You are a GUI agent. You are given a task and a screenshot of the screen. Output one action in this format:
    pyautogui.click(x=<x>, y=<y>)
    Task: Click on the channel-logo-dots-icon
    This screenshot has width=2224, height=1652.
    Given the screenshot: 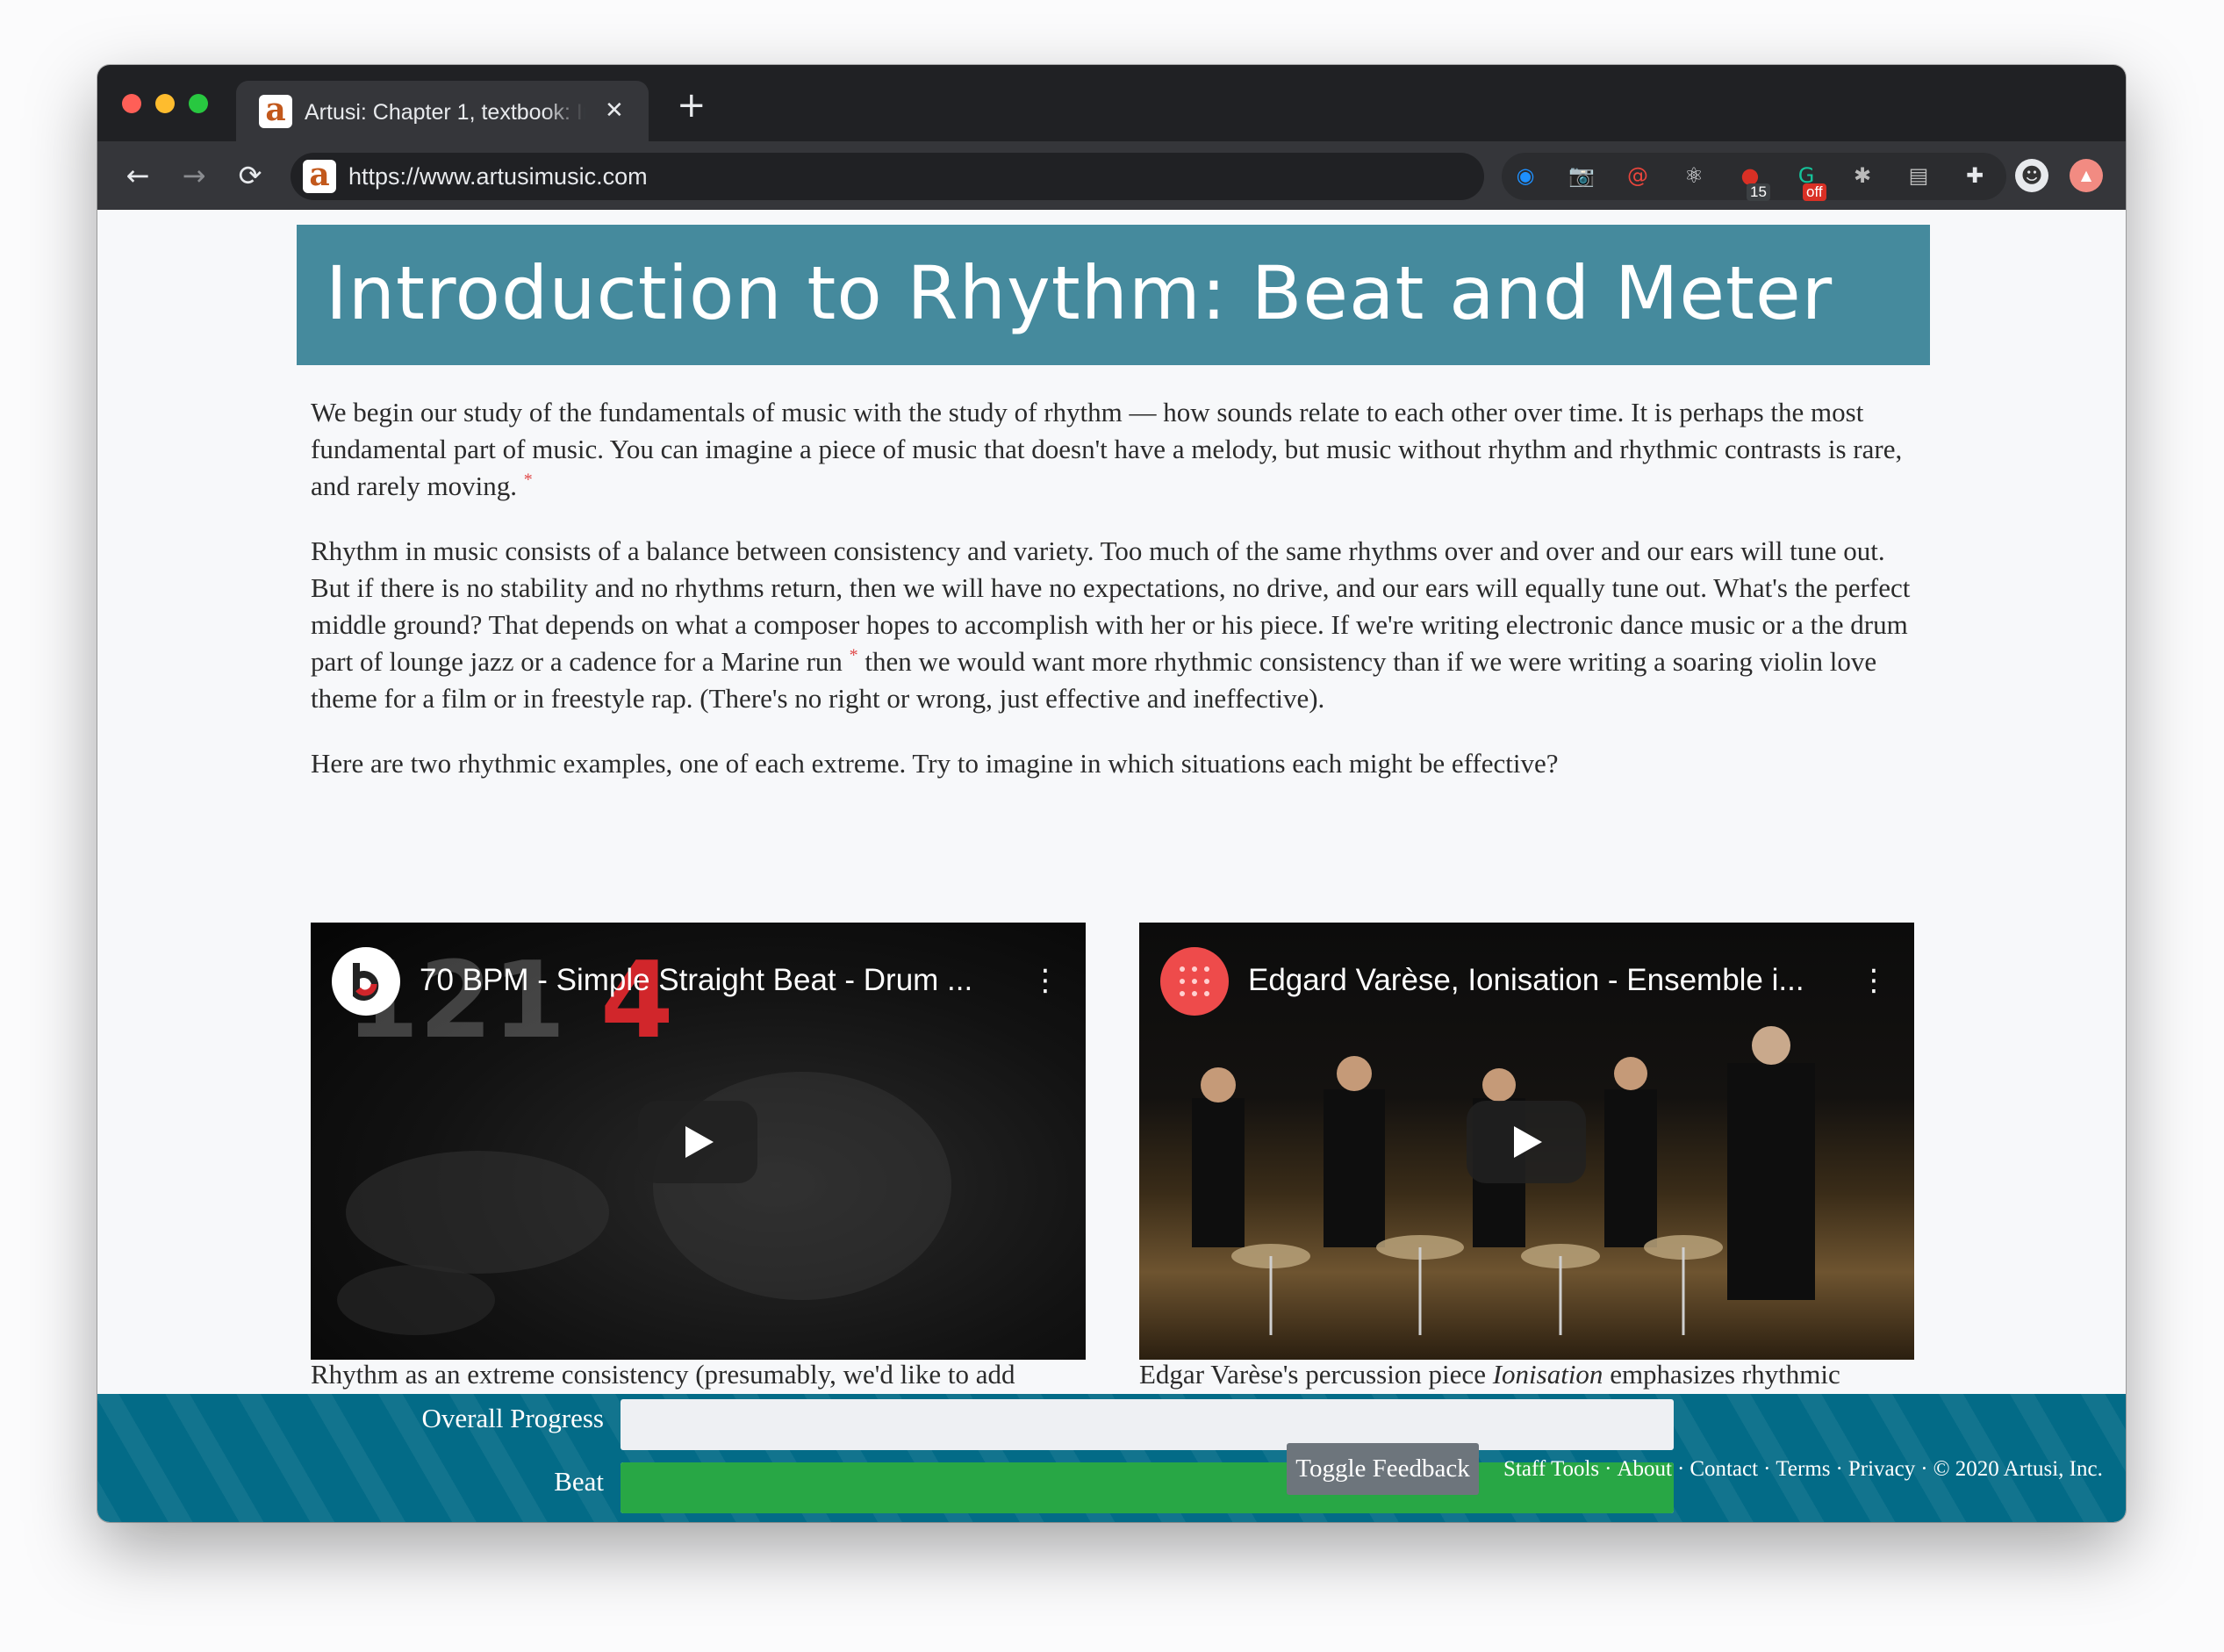 What is the action you would take?
    pyautogui.click(x=1194, y=981)
    